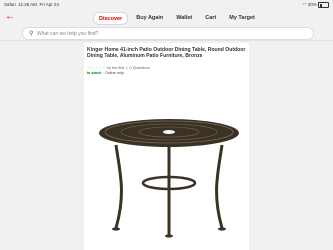 Image resolution: width=333 pixels, height=250 pixels. What do you see at coordinates (312, 5) in the screenshot?
I see `battery-percent: 20%` at bounding box center [312, 5].